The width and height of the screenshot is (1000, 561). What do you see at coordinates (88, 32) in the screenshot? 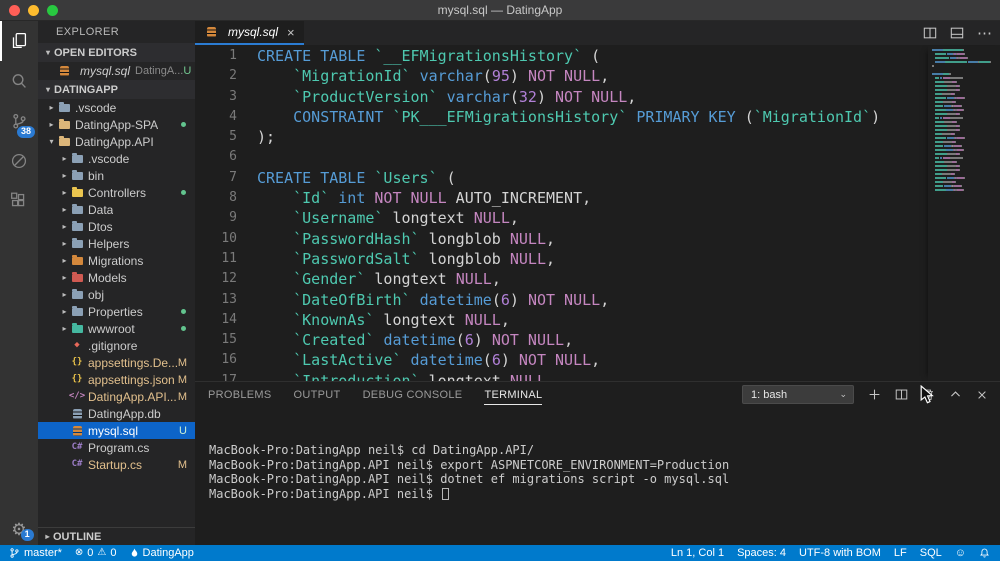
I see `sidebar-title: EXPLORER` at bounding box center [88, 32].